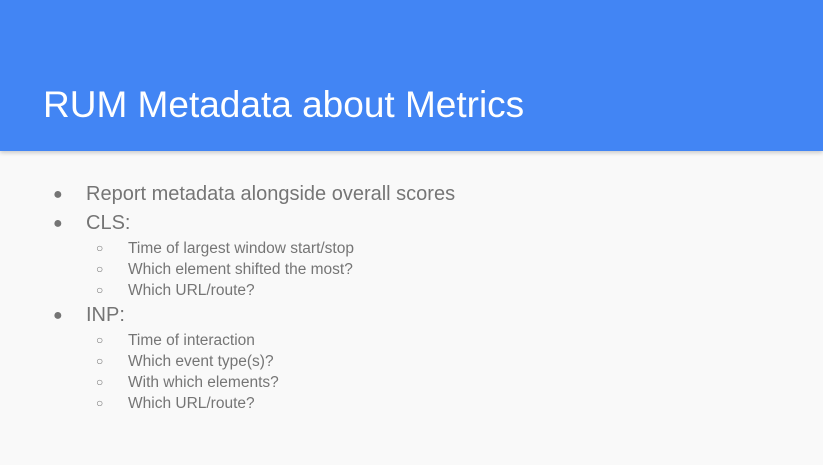 The width and height of the screenshot is (823, 465). What do you see at coordinates (240, 269) in the screenshot?
I see `sub-bullet-text: Which element shifted the most?` at bounding box center [240, 269].